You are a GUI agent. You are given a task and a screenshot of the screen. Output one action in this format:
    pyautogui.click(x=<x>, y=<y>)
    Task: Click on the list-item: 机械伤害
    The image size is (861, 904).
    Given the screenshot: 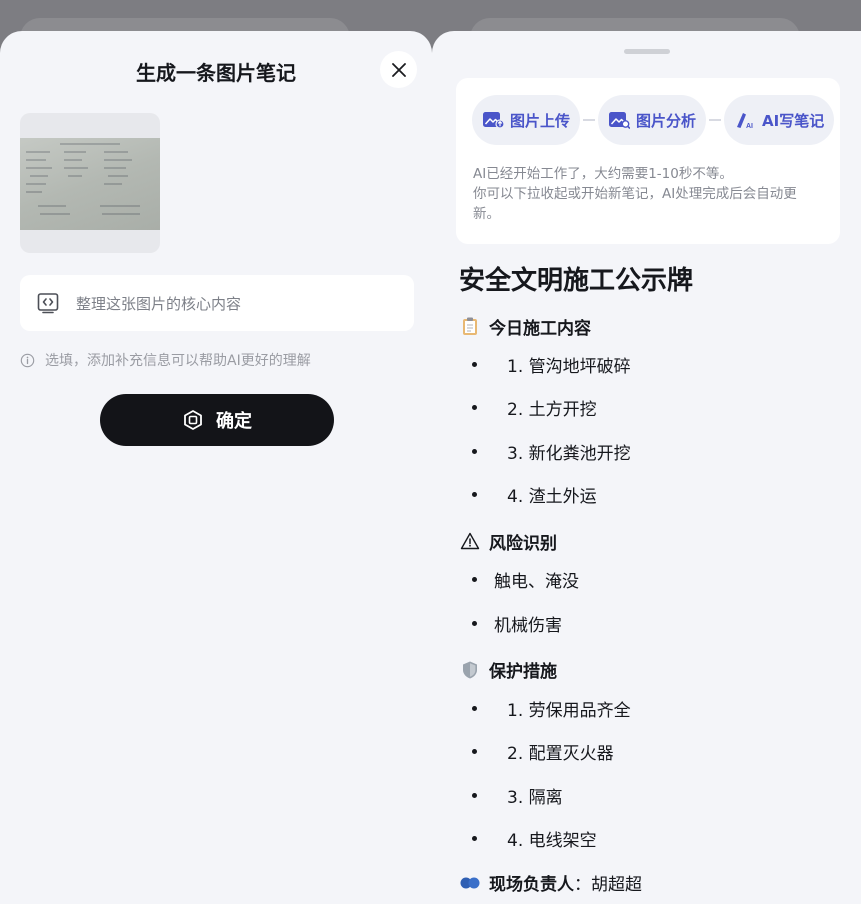 What is the action you would take?
    pyautogui.click(x=654, y=622)
    